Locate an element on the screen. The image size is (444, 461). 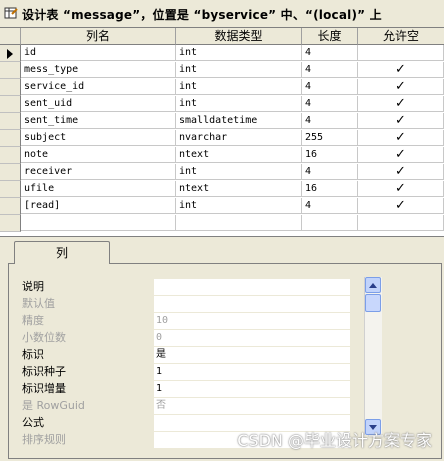
column-name-cell: note is located at coordinates (98, 155).